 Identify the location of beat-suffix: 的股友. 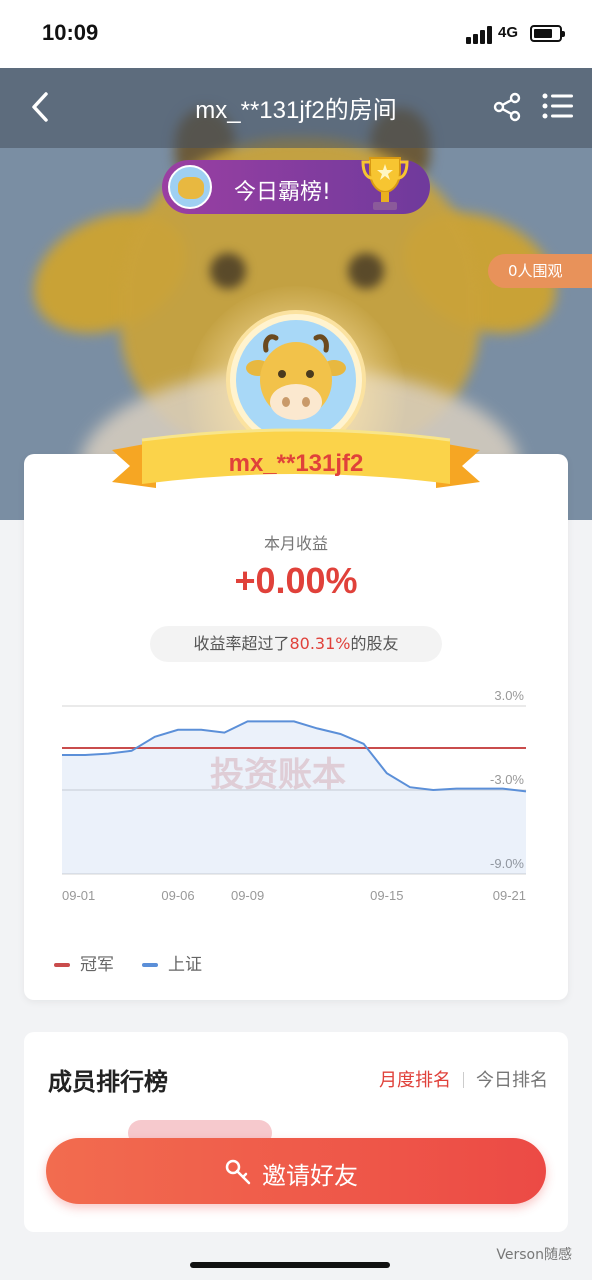
(374, 643).